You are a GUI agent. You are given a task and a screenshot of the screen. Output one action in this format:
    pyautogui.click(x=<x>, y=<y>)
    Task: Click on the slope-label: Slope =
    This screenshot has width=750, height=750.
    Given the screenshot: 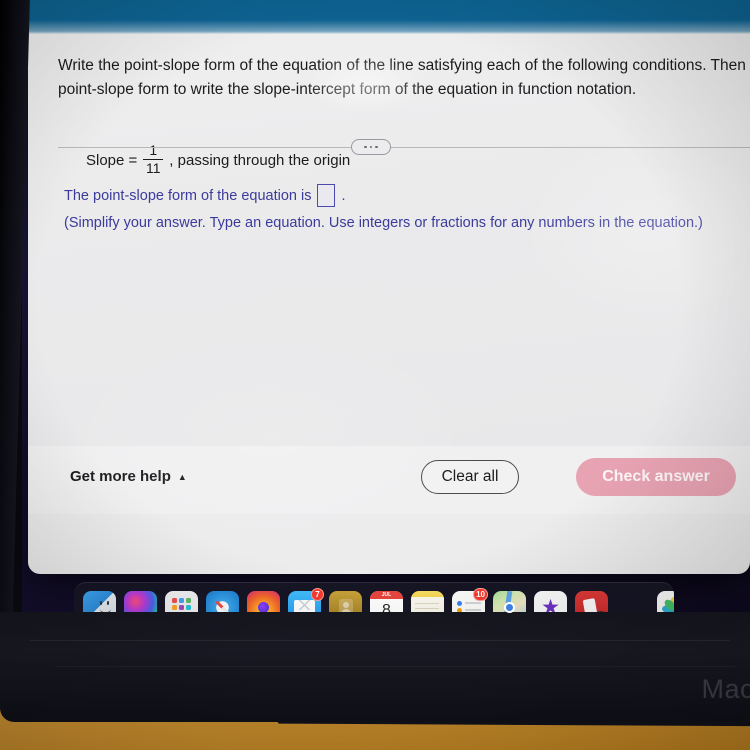 What is the action you would take?
    pyautogui.click(x=112, y=160)
    